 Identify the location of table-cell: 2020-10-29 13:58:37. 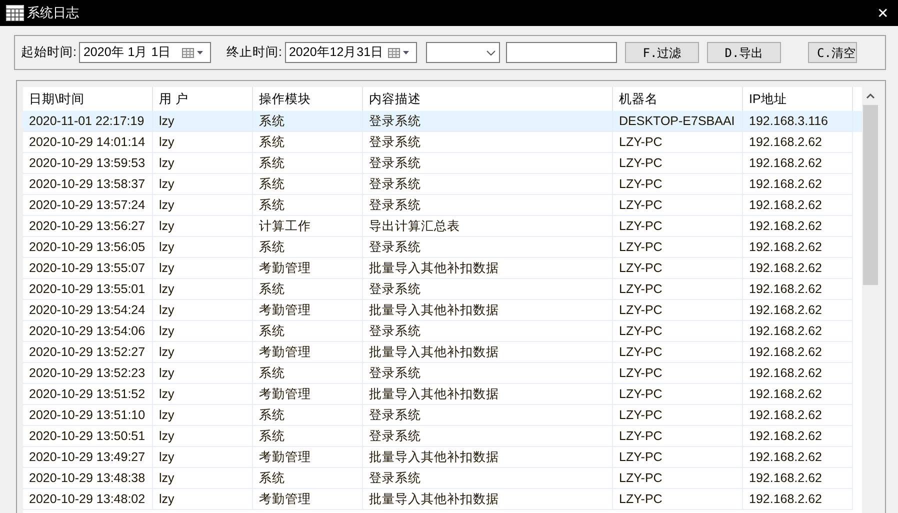
(88, 184).